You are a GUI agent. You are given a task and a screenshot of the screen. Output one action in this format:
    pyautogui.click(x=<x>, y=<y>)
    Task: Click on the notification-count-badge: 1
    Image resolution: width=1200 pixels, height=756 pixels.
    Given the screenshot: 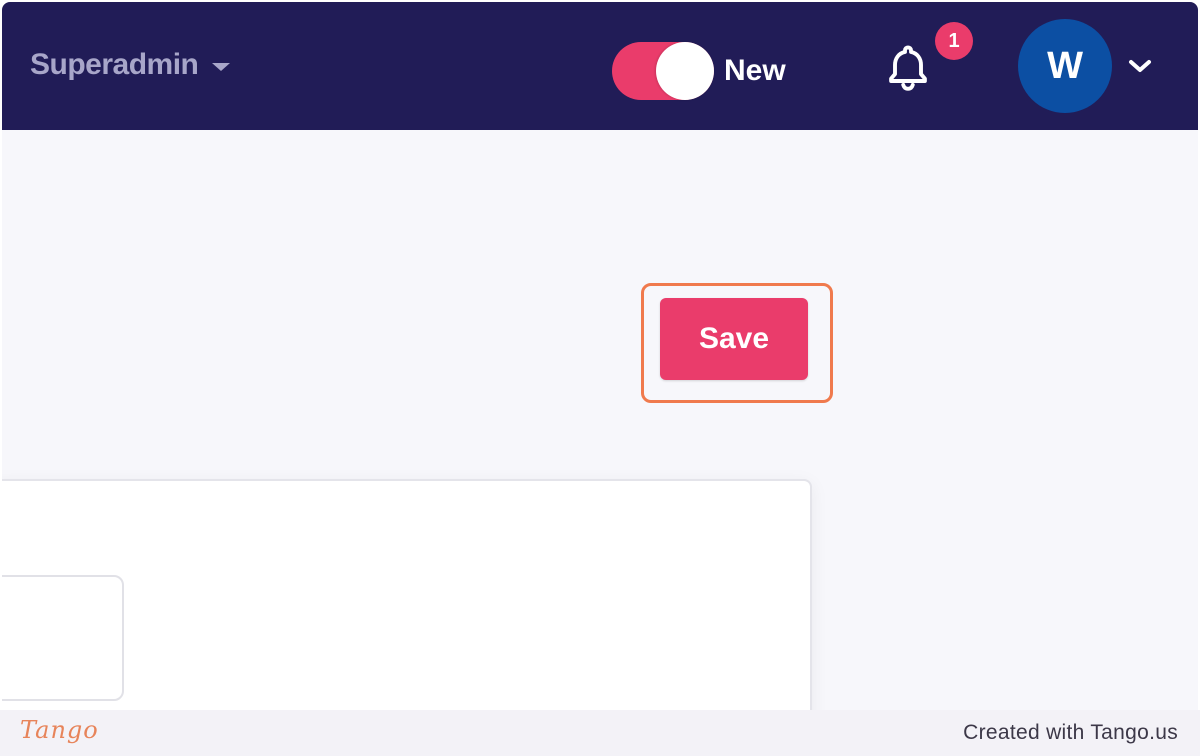 What is the action you would take?
    pyautogui.click(x=954, y=41)
    